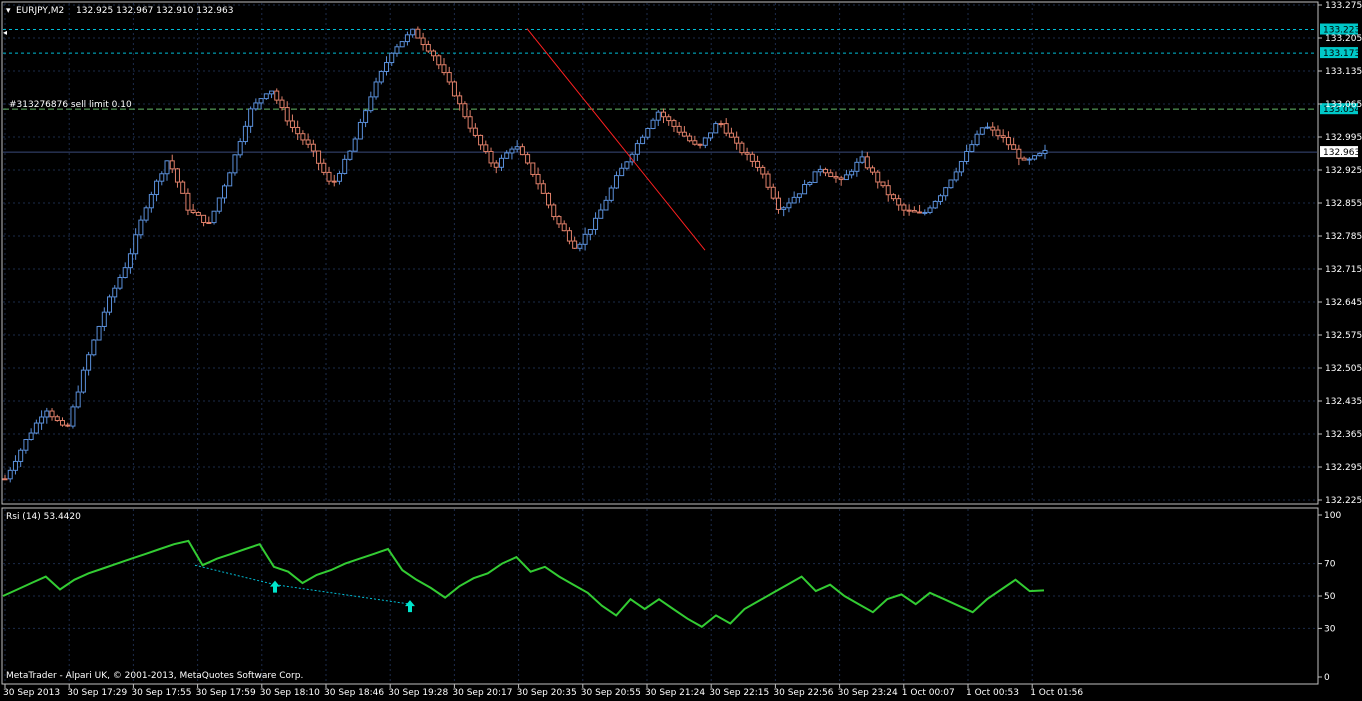 This screenshot has height=701, width=1362. Describe the element at coordinates (70, 105) in the screenshot. I see `order-label: #313276876 sell limit 0.10` at that location.